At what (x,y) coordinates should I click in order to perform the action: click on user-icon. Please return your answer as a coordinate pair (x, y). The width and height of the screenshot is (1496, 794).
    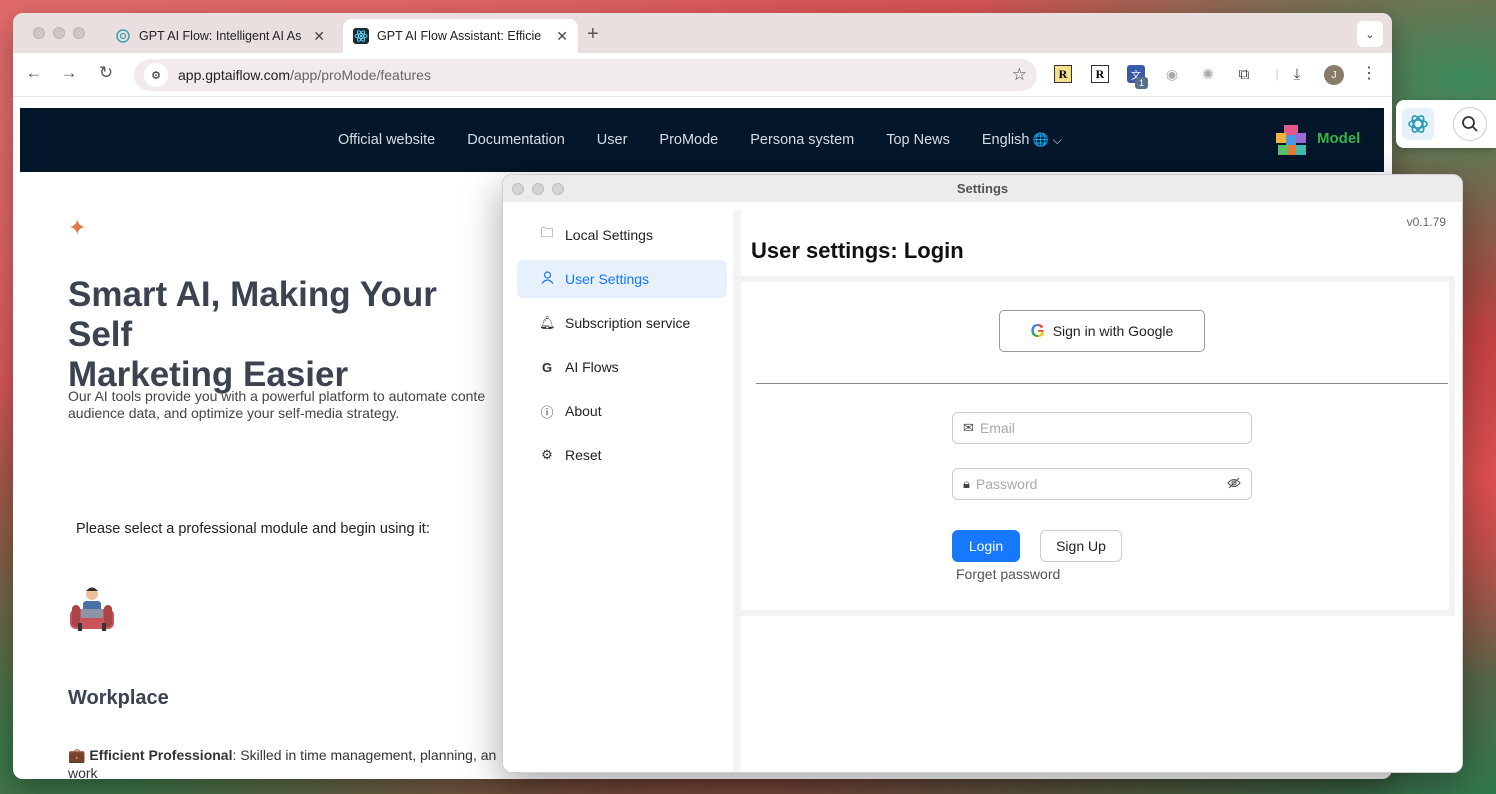
    Looking at the image, I should click on (547, 279).